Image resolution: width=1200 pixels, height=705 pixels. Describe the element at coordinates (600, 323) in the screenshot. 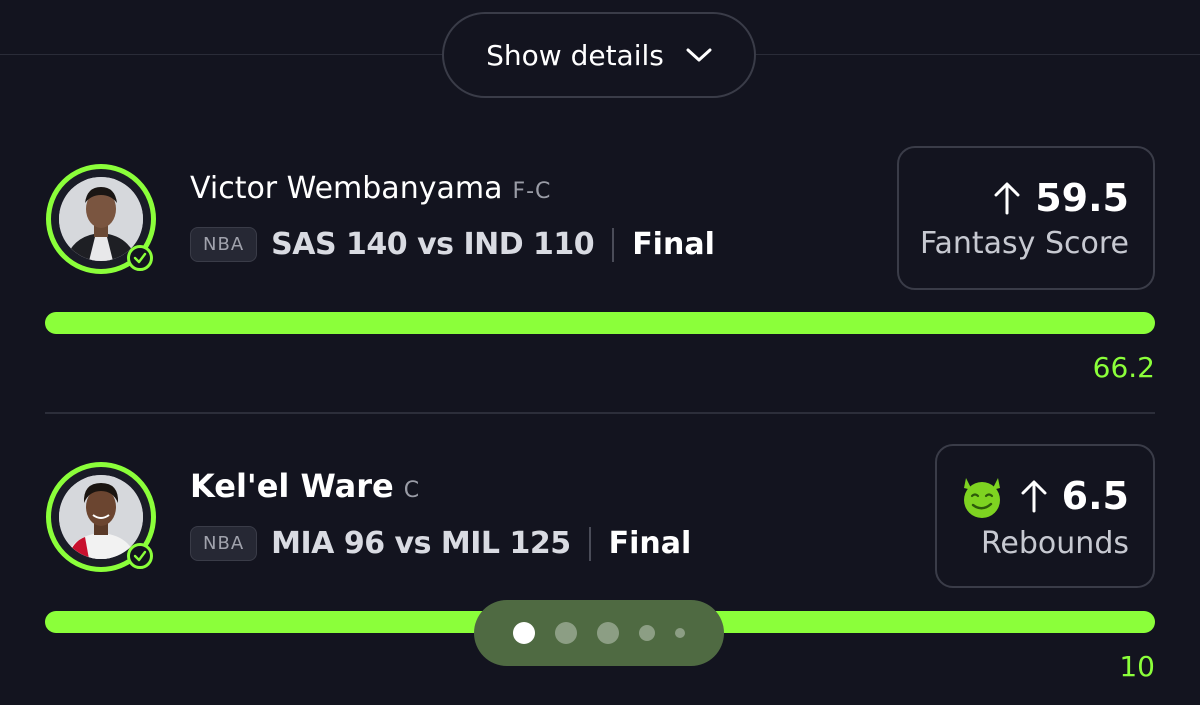

I see `progress-bar` at that location.